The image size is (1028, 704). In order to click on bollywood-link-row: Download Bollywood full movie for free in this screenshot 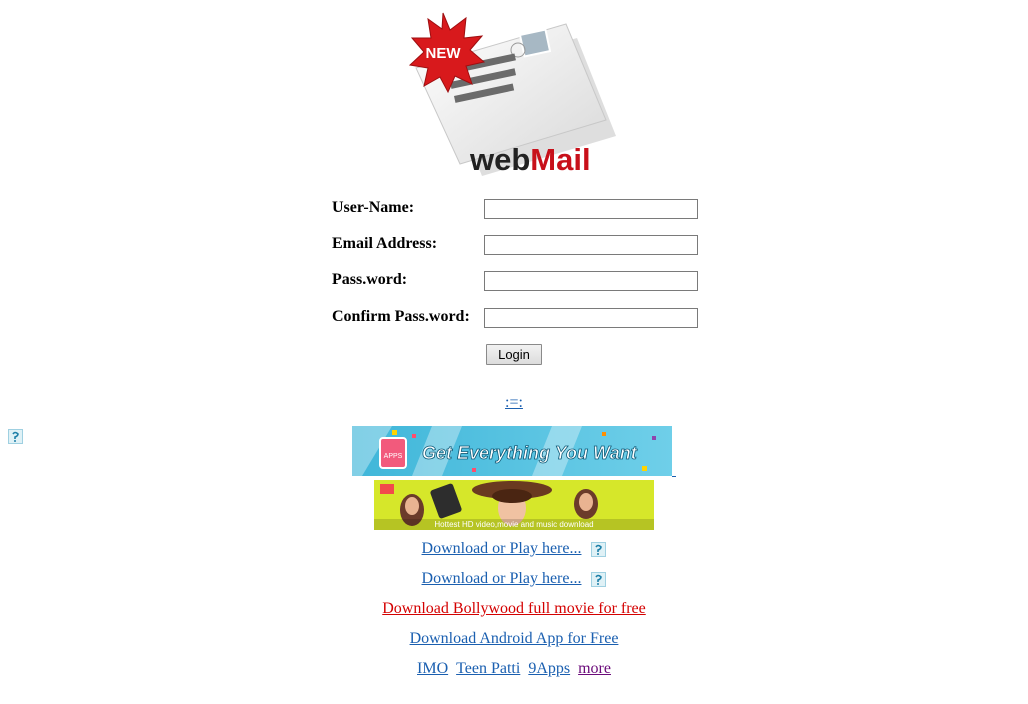, I will do `click(514, 609)`.